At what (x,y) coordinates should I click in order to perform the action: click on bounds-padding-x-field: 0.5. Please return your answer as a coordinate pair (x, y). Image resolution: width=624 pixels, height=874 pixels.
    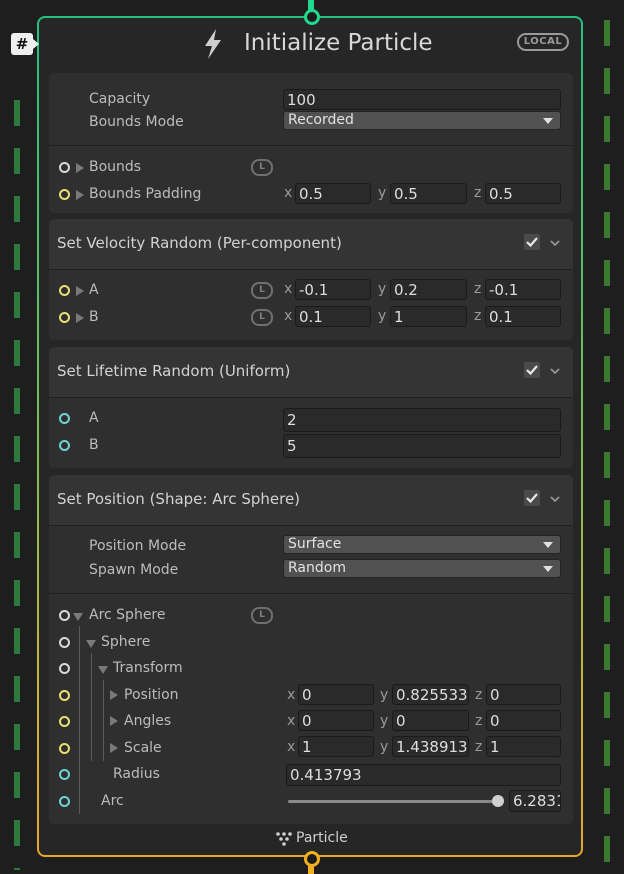
    Looking at the image, I should click on (333, 193).